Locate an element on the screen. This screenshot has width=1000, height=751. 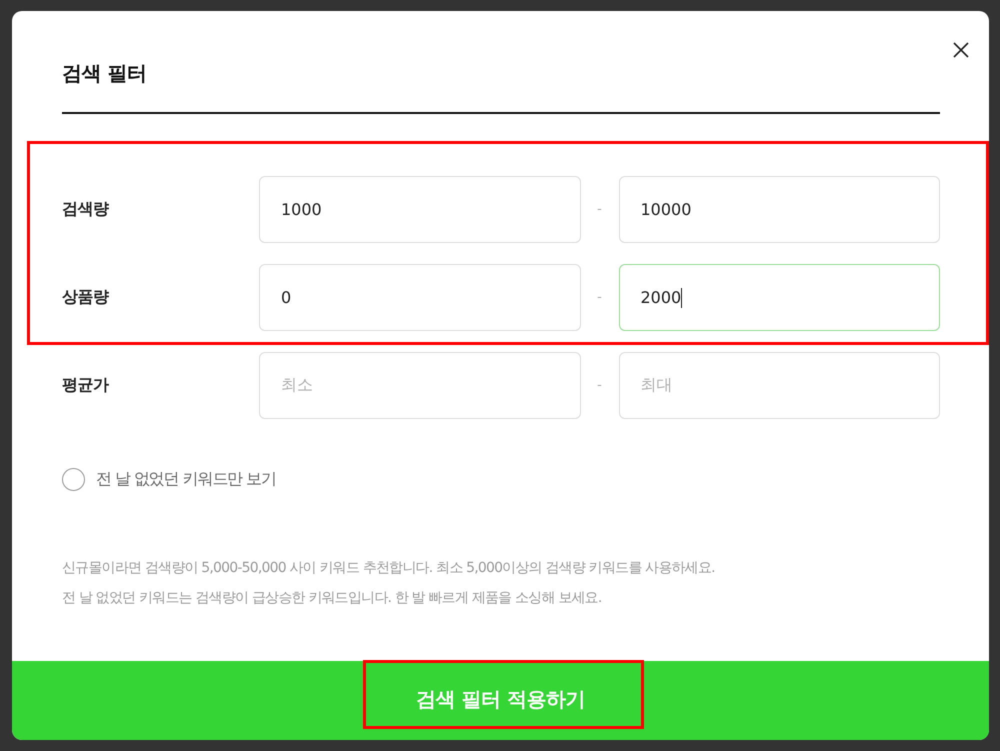
field-label: 평균가 is located at coordinates (85, 385).